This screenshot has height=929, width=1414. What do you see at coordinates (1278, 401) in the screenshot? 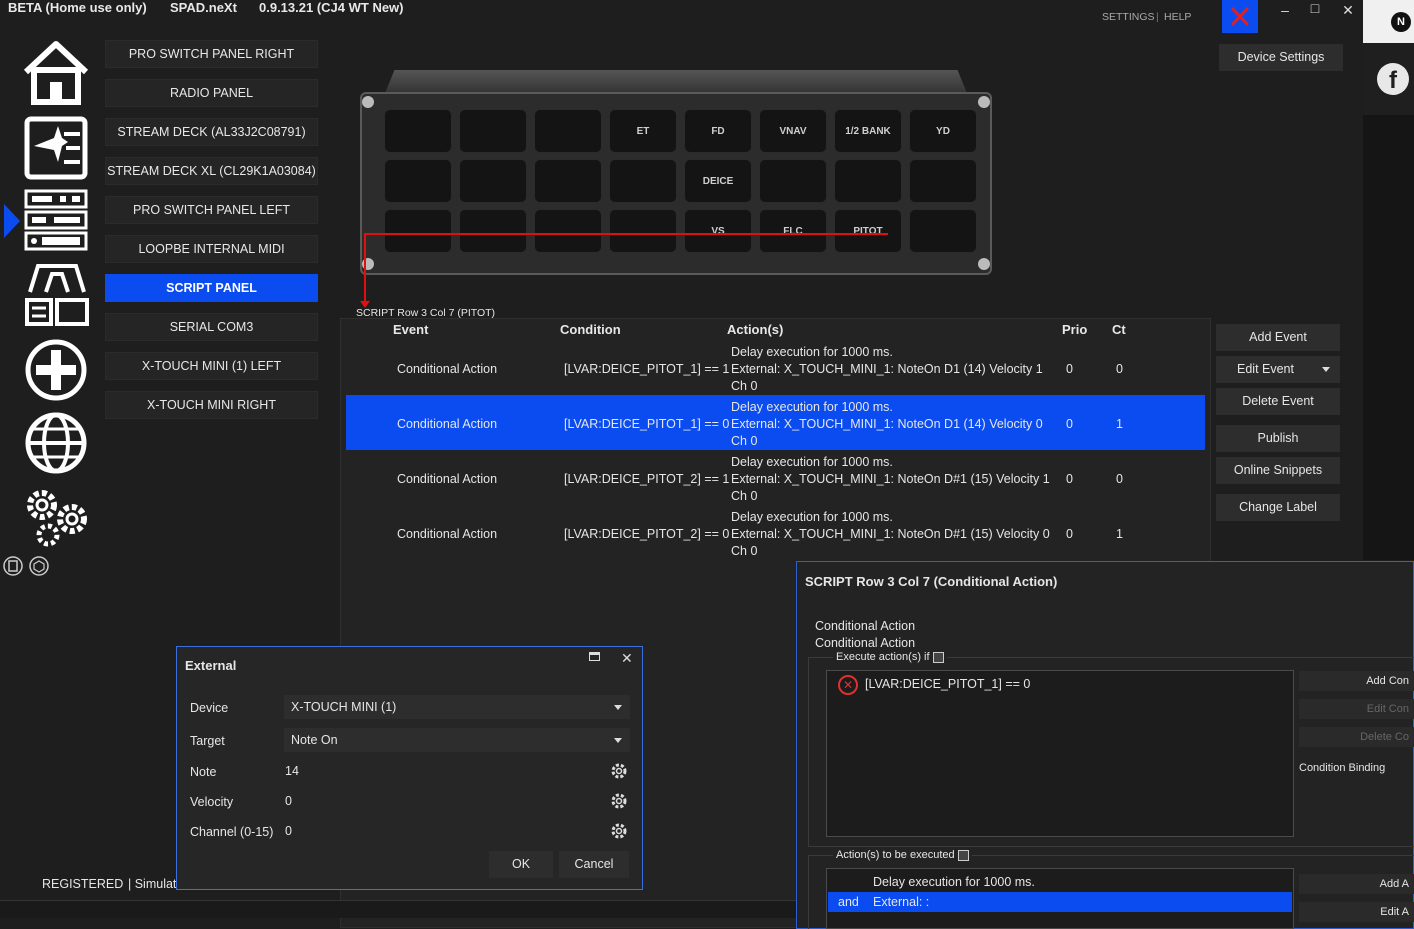
I see `delete-event-button: Delete Event` at bounding box center [1278, 401].